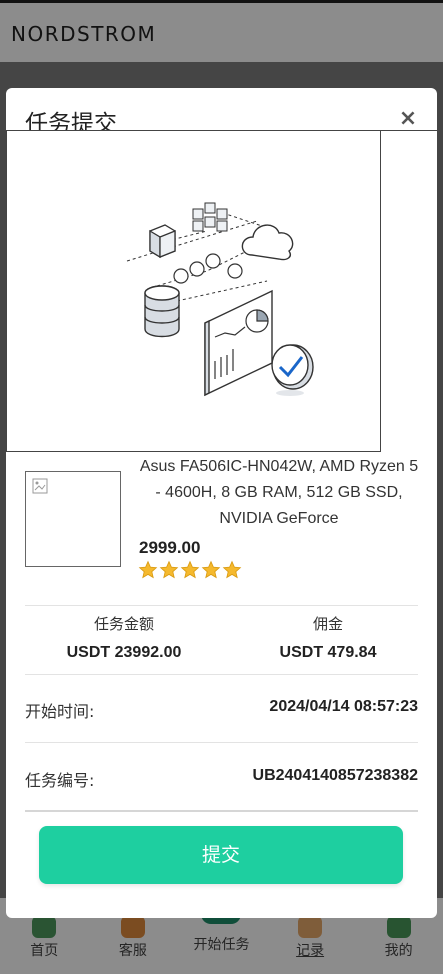 The width and height of the screenshot is (443, 974). What do you see at coordinates (220, 299) in the screenshot?
I see `illustration-graphic` at bounding box center [220, 299].